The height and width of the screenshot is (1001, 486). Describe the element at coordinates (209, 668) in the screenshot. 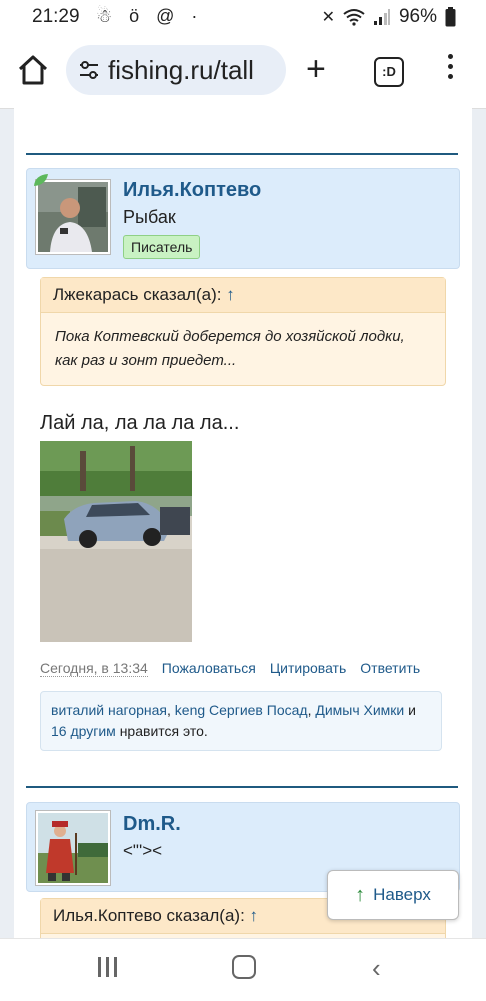

I see `report-link: Пожаловаться` at that location.